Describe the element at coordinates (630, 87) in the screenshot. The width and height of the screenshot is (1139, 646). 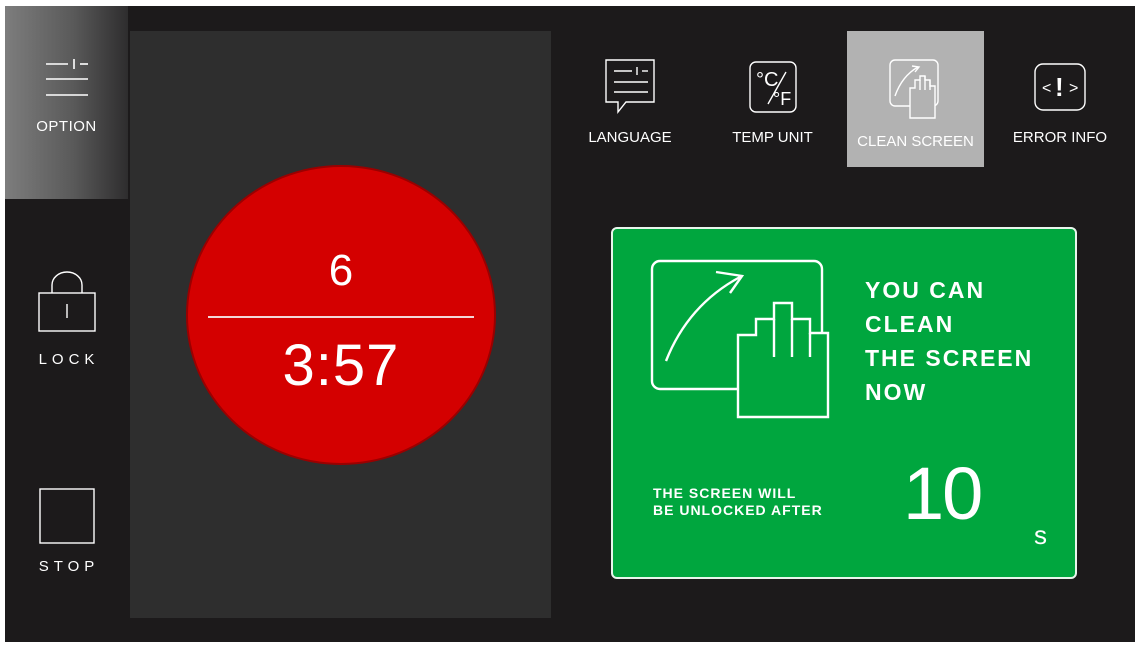
I see `language-icon` at that location.